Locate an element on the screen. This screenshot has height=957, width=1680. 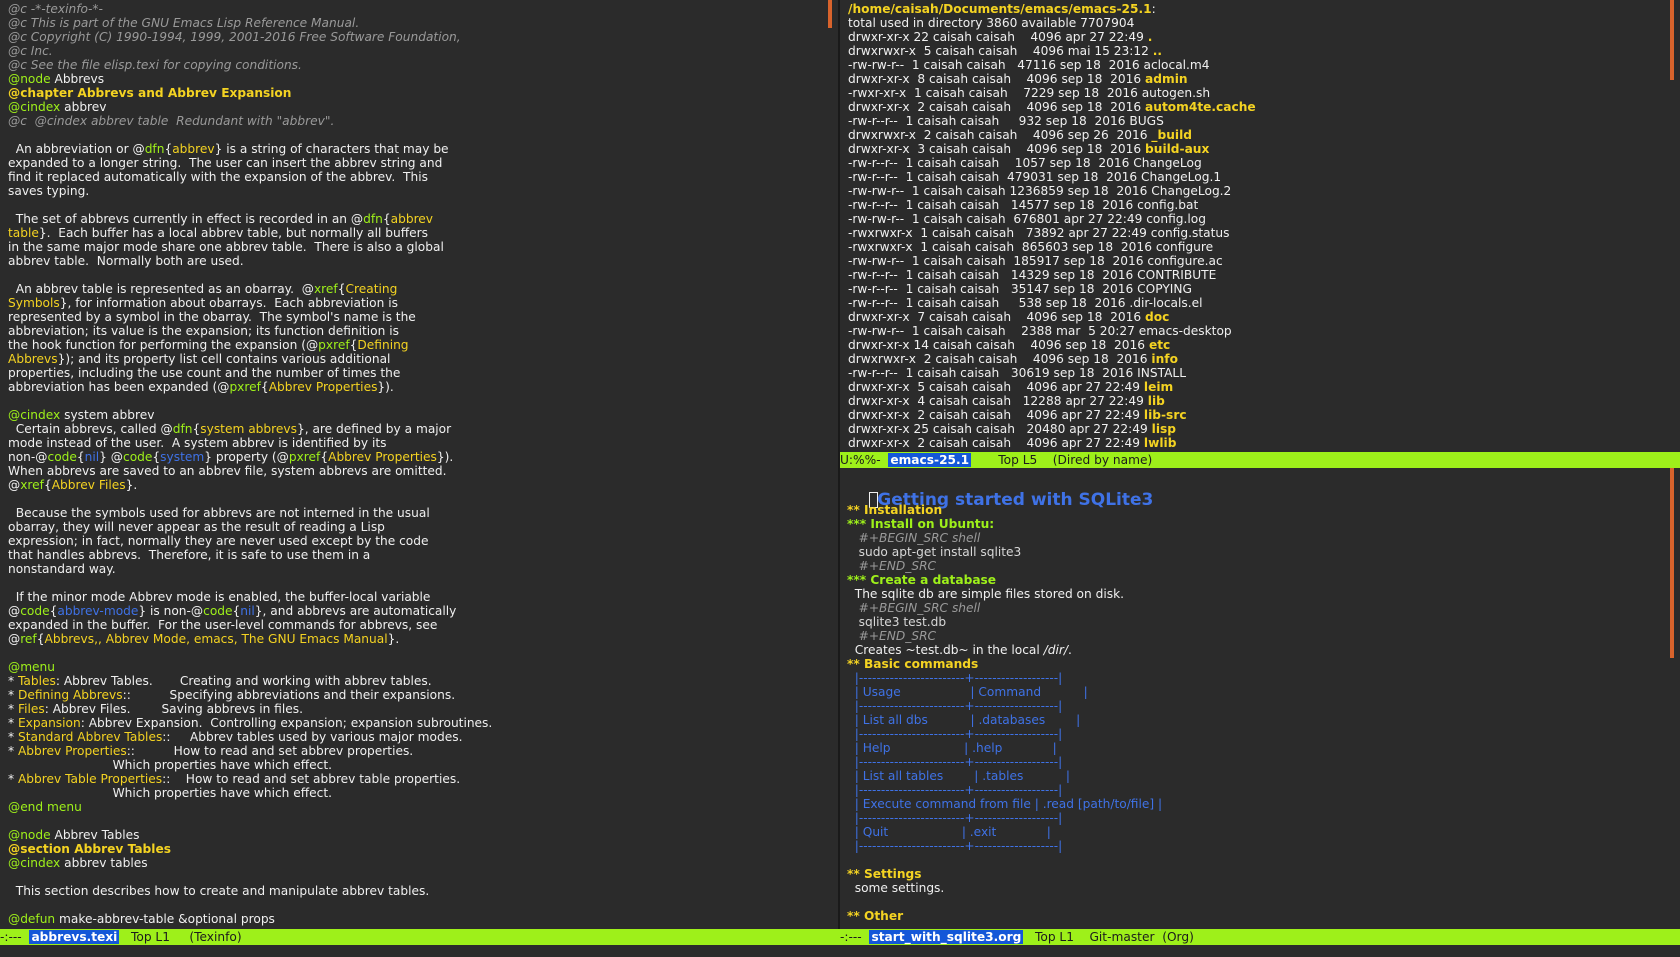
texinfo-line: @chapter Abbrevs and Abbrev Expansion is located at coordinates (417, 93).